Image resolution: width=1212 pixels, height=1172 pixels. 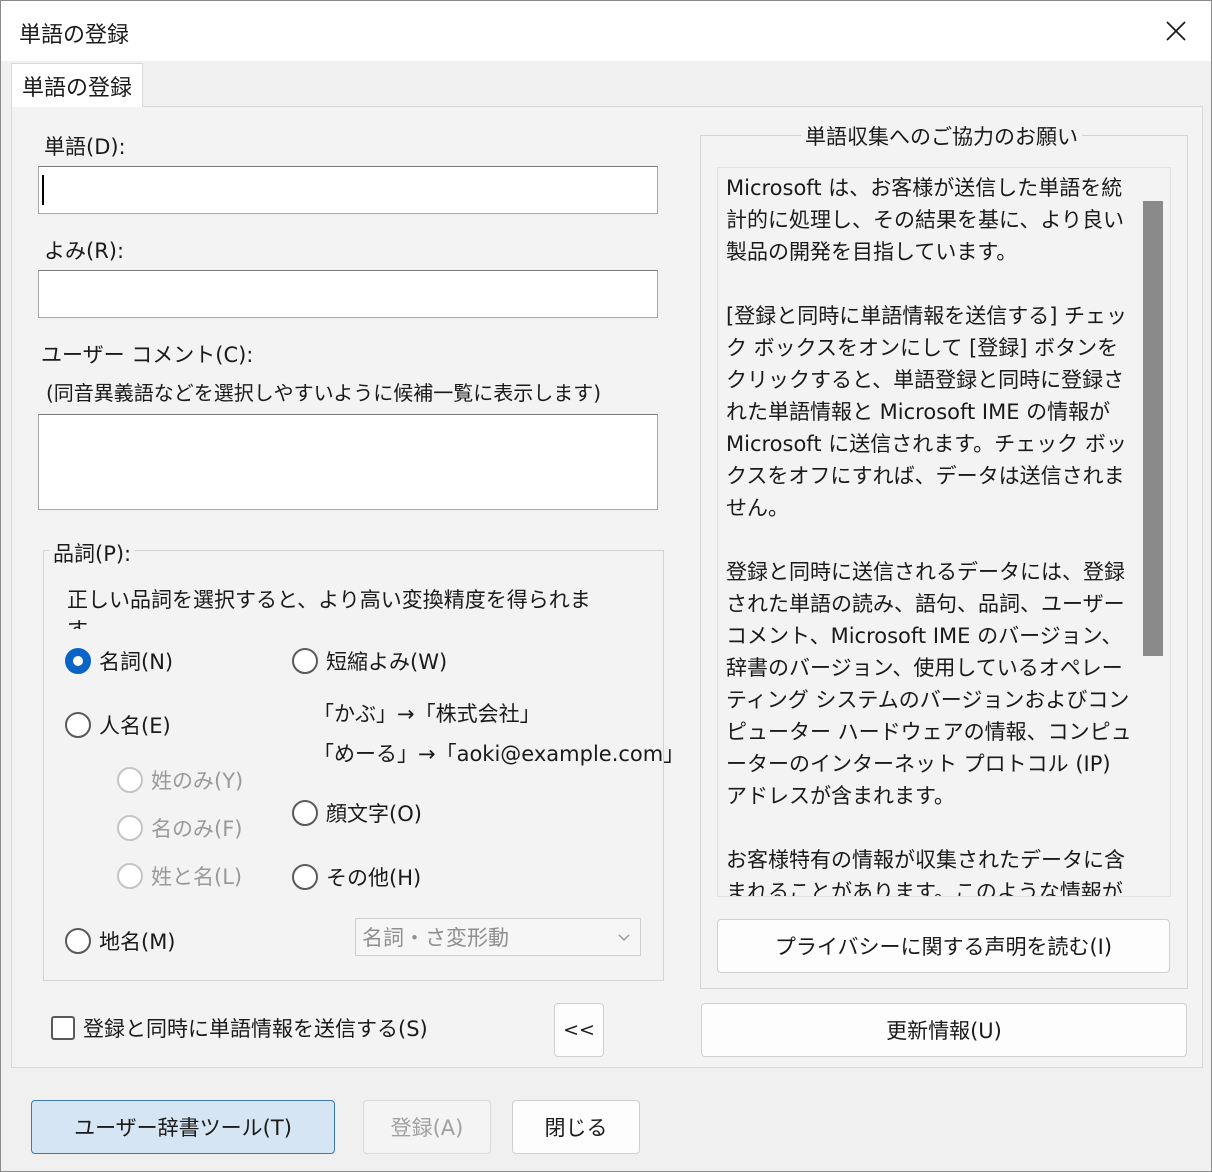 I want to click on radio-abbrev-reading-label: 短縮よみ(W), so click(x=387, y=662).